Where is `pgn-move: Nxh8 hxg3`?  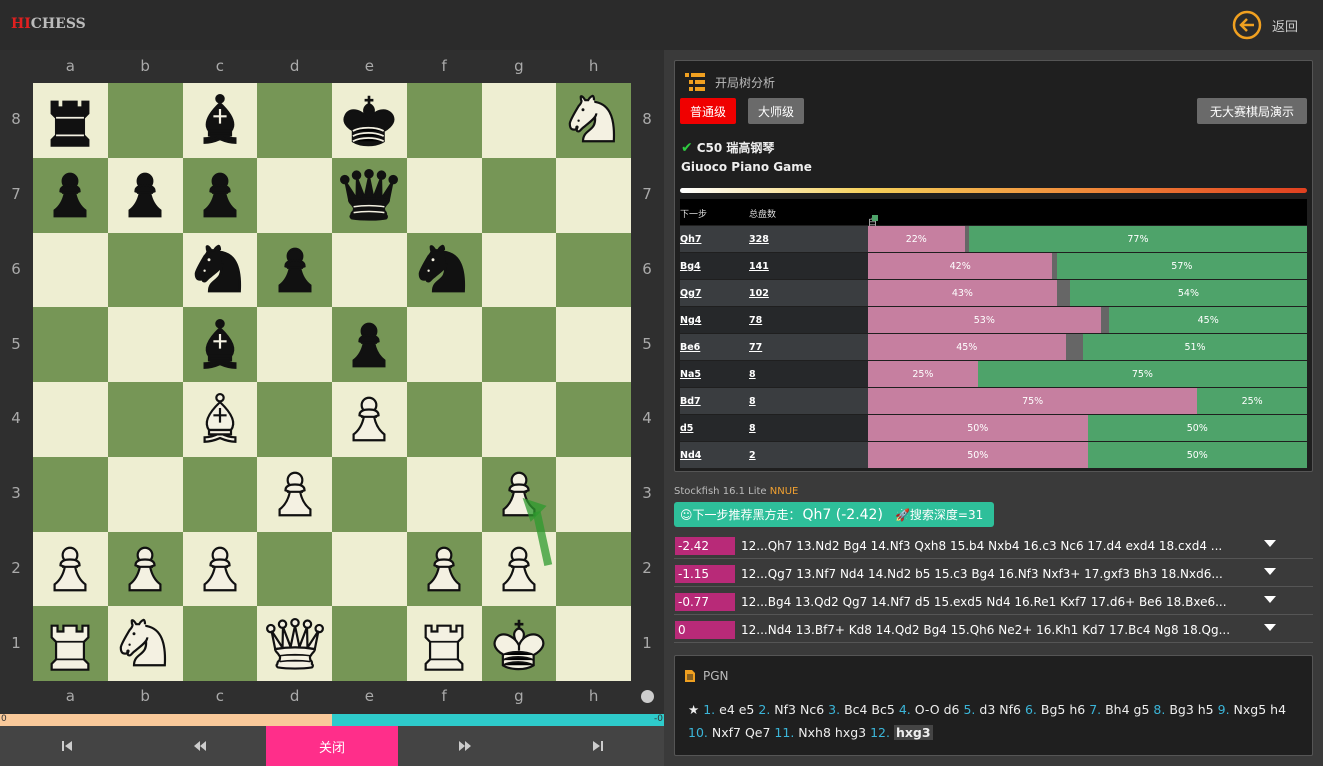 pgn-move: Nxh8 hxg3 is located at coordinates (832, 732).